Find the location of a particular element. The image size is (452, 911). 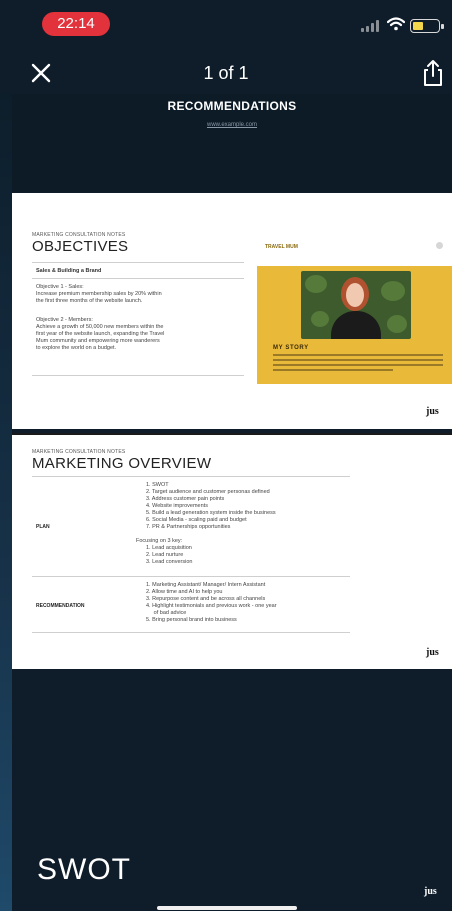

plan-item: 7. PR & Partnerships opportunities is located at coordinates (188, 527).